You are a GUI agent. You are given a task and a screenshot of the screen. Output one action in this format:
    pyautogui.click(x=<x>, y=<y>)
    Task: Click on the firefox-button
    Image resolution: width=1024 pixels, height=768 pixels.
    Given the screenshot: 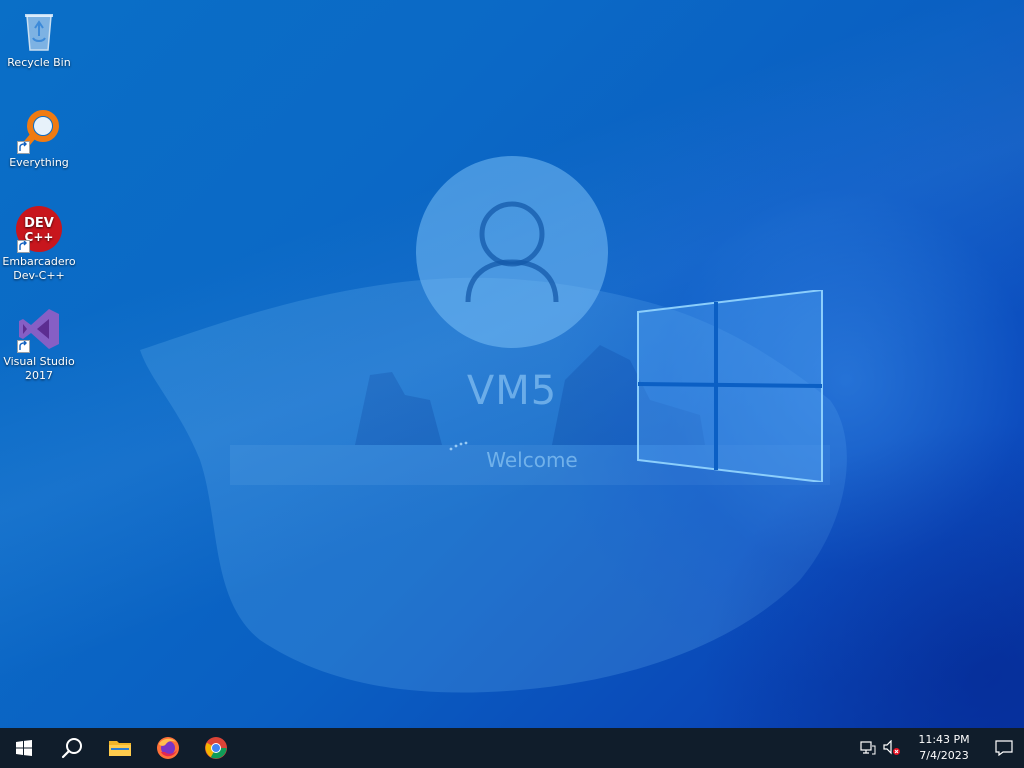 What is the action you would take?
    pyautogui.click(x=168, y=748)
    